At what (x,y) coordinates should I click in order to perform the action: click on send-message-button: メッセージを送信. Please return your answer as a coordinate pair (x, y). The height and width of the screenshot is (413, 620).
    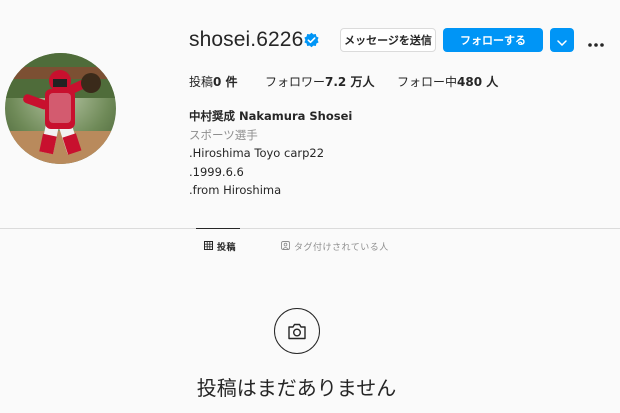
    Looking at the image, I should click on (388, 40).